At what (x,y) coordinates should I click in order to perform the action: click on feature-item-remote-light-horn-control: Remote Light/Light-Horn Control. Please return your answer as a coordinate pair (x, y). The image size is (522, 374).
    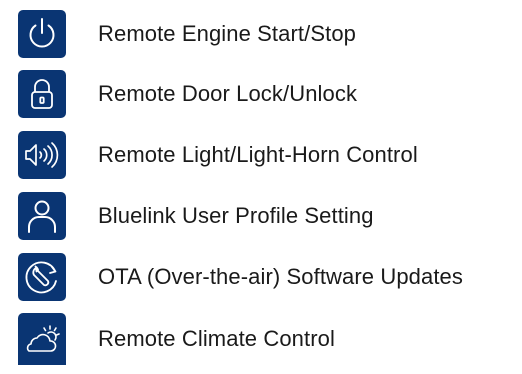
    Looking at the image, I should click on (218, 155).